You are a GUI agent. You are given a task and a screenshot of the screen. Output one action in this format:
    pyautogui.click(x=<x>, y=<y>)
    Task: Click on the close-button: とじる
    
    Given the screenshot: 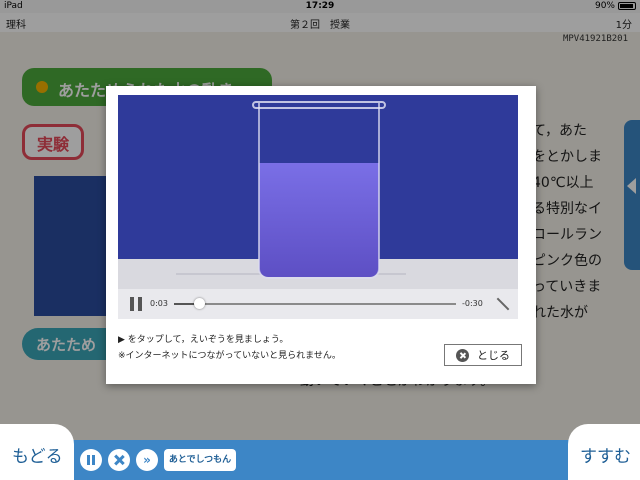 What is the action you would take?
    pyautogui.click(x=483, y=355)
    